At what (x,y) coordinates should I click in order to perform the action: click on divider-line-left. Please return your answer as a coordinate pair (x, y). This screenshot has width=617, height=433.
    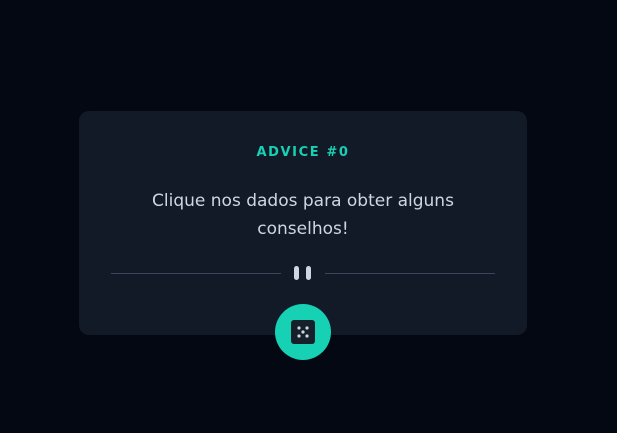
    Looking at the image, I should click on (196, 273).